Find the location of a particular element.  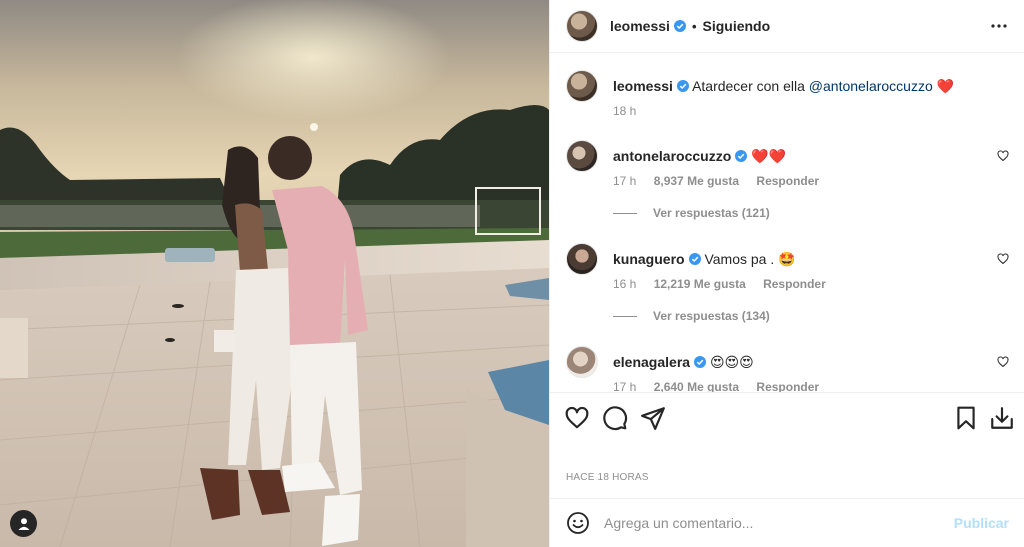

caption-emoji: ❤️ is located at coordinates (945, 86).